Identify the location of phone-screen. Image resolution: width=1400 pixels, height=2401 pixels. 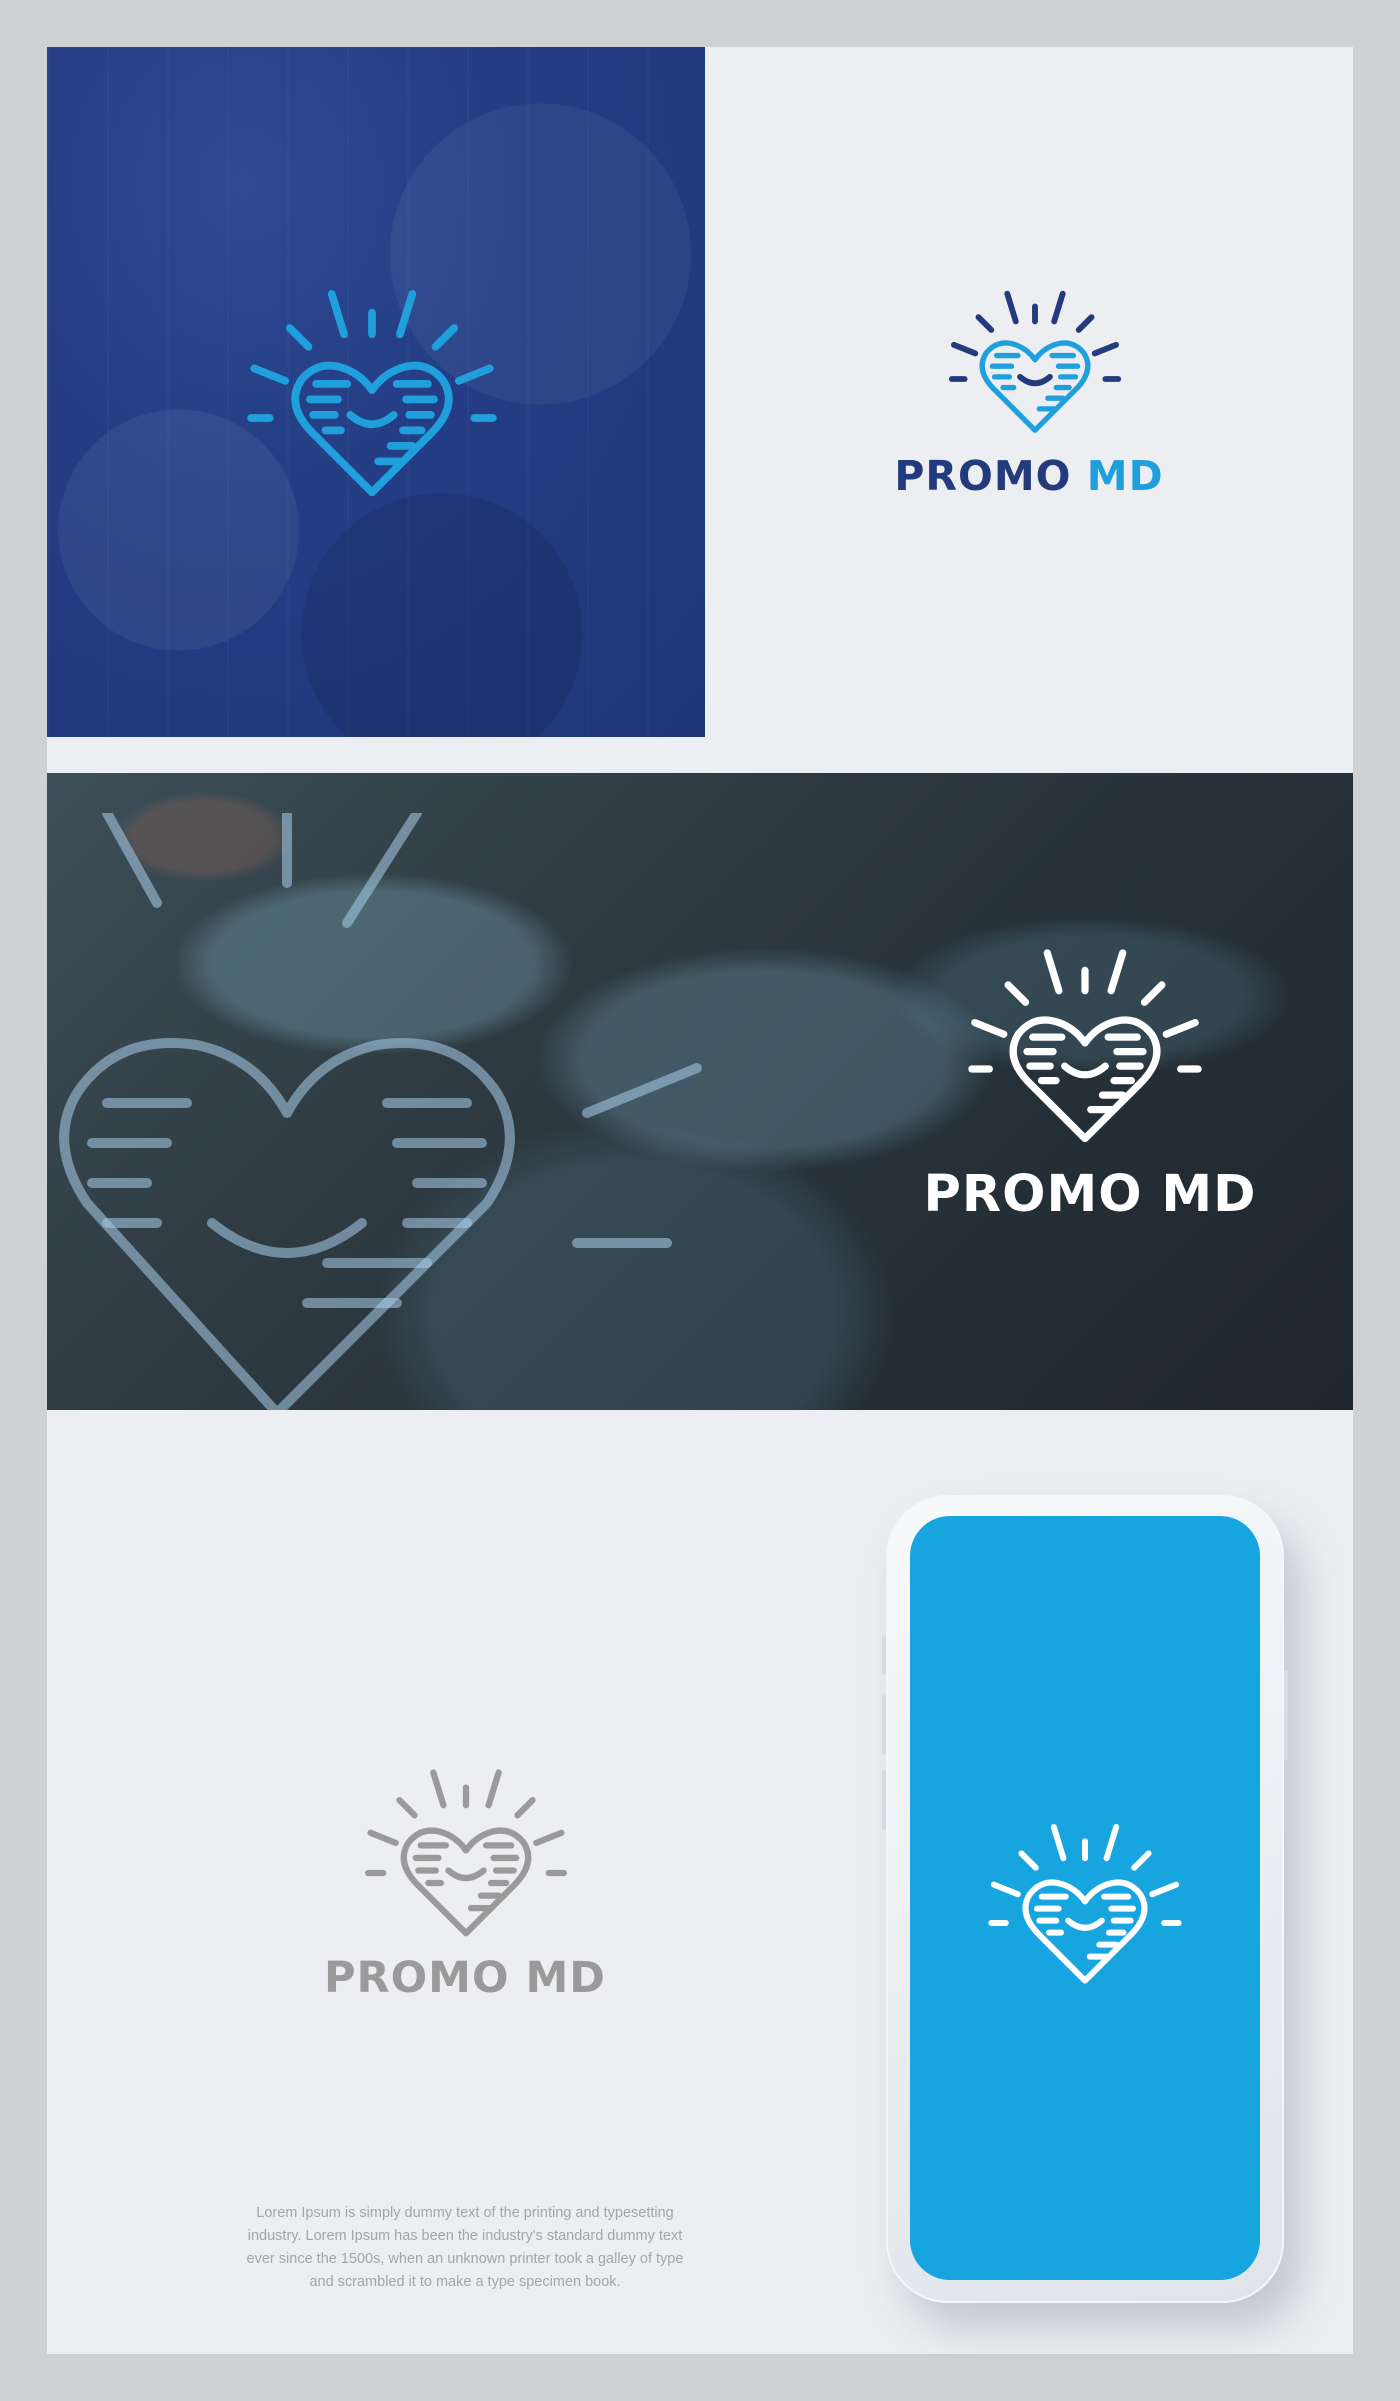
(1085, 1898).